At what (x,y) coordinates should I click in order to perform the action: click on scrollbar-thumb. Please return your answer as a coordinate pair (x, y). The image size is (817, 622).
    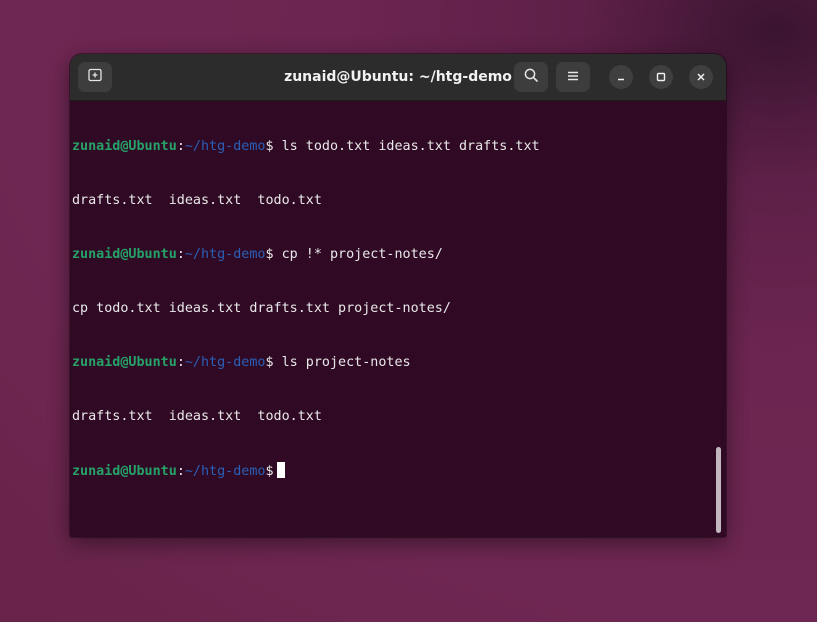
    Looking at the image, I should click on (718, 490).